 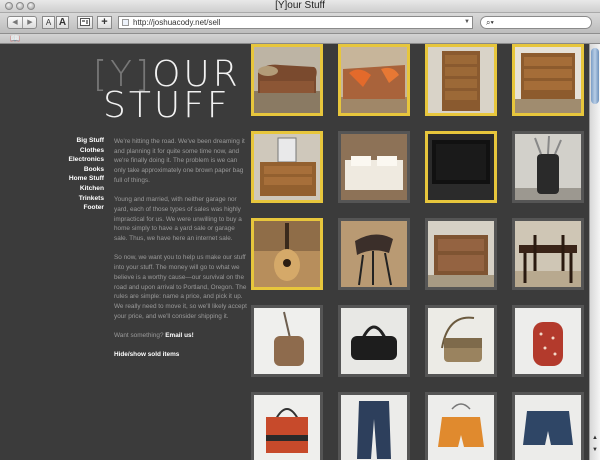 I want to click on bed-photo, so click(x=374, y=167).